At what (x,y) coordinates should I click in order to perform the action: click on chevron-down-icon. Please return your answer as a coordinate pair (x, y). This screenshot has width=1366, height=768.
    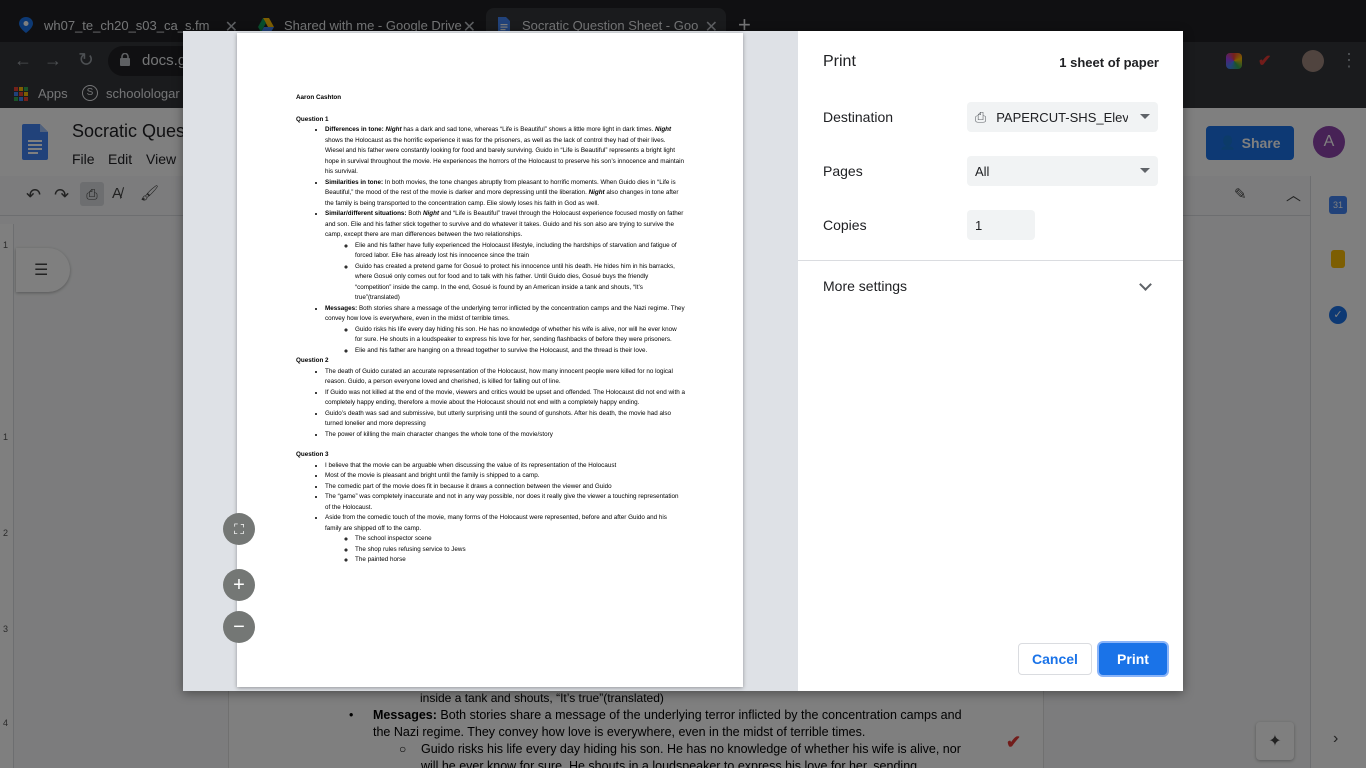
    Looking at the image, I should click on (1145, 284).